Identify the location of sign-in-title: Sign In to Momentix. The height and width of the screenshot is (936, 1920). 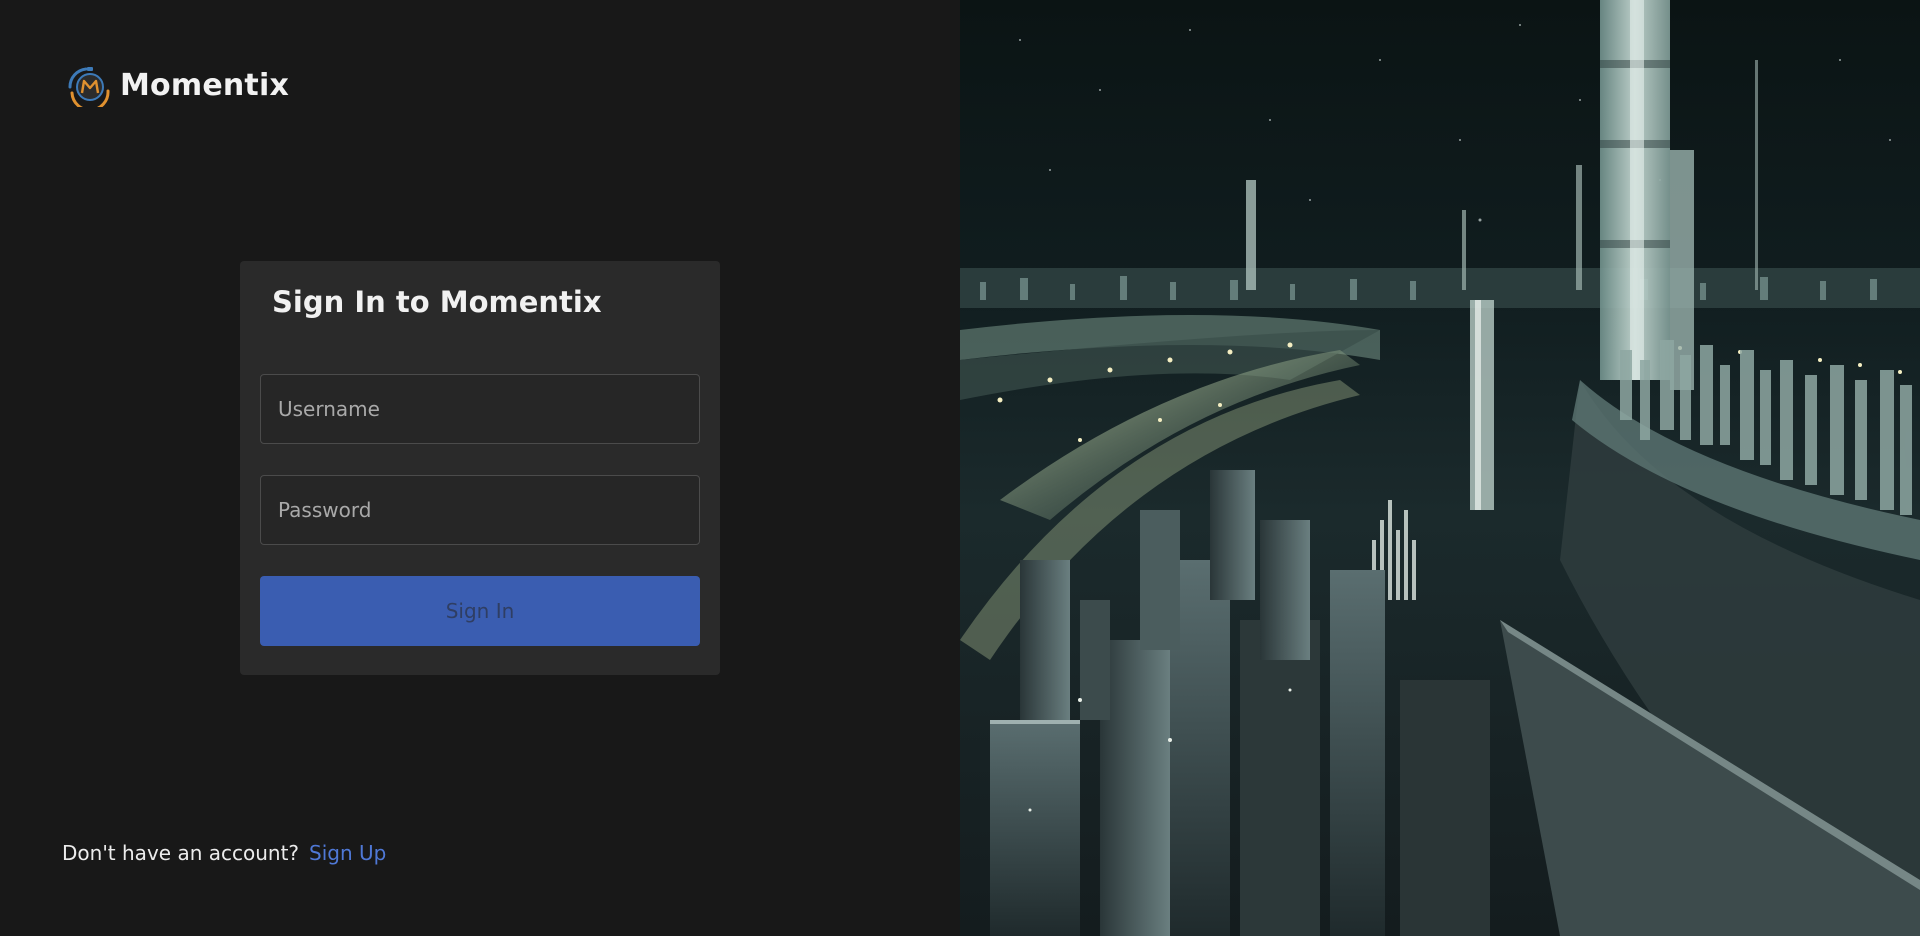
(437, 302).